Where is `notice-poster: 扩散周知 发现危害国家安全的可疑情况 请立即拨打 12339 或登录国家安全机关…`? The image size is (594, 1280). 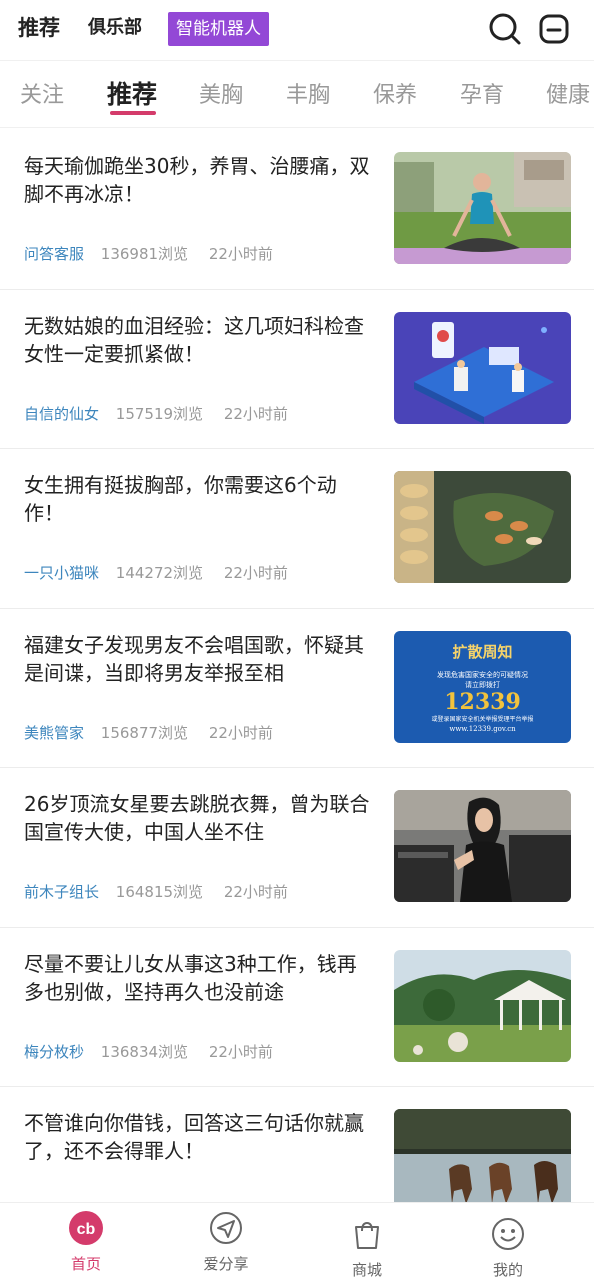
notice-poster: 扩散周知 发现危害国家安全的可疑情况 请立即拨打 12339 或登录国家安全机关… is located at coordinates (482, 686).